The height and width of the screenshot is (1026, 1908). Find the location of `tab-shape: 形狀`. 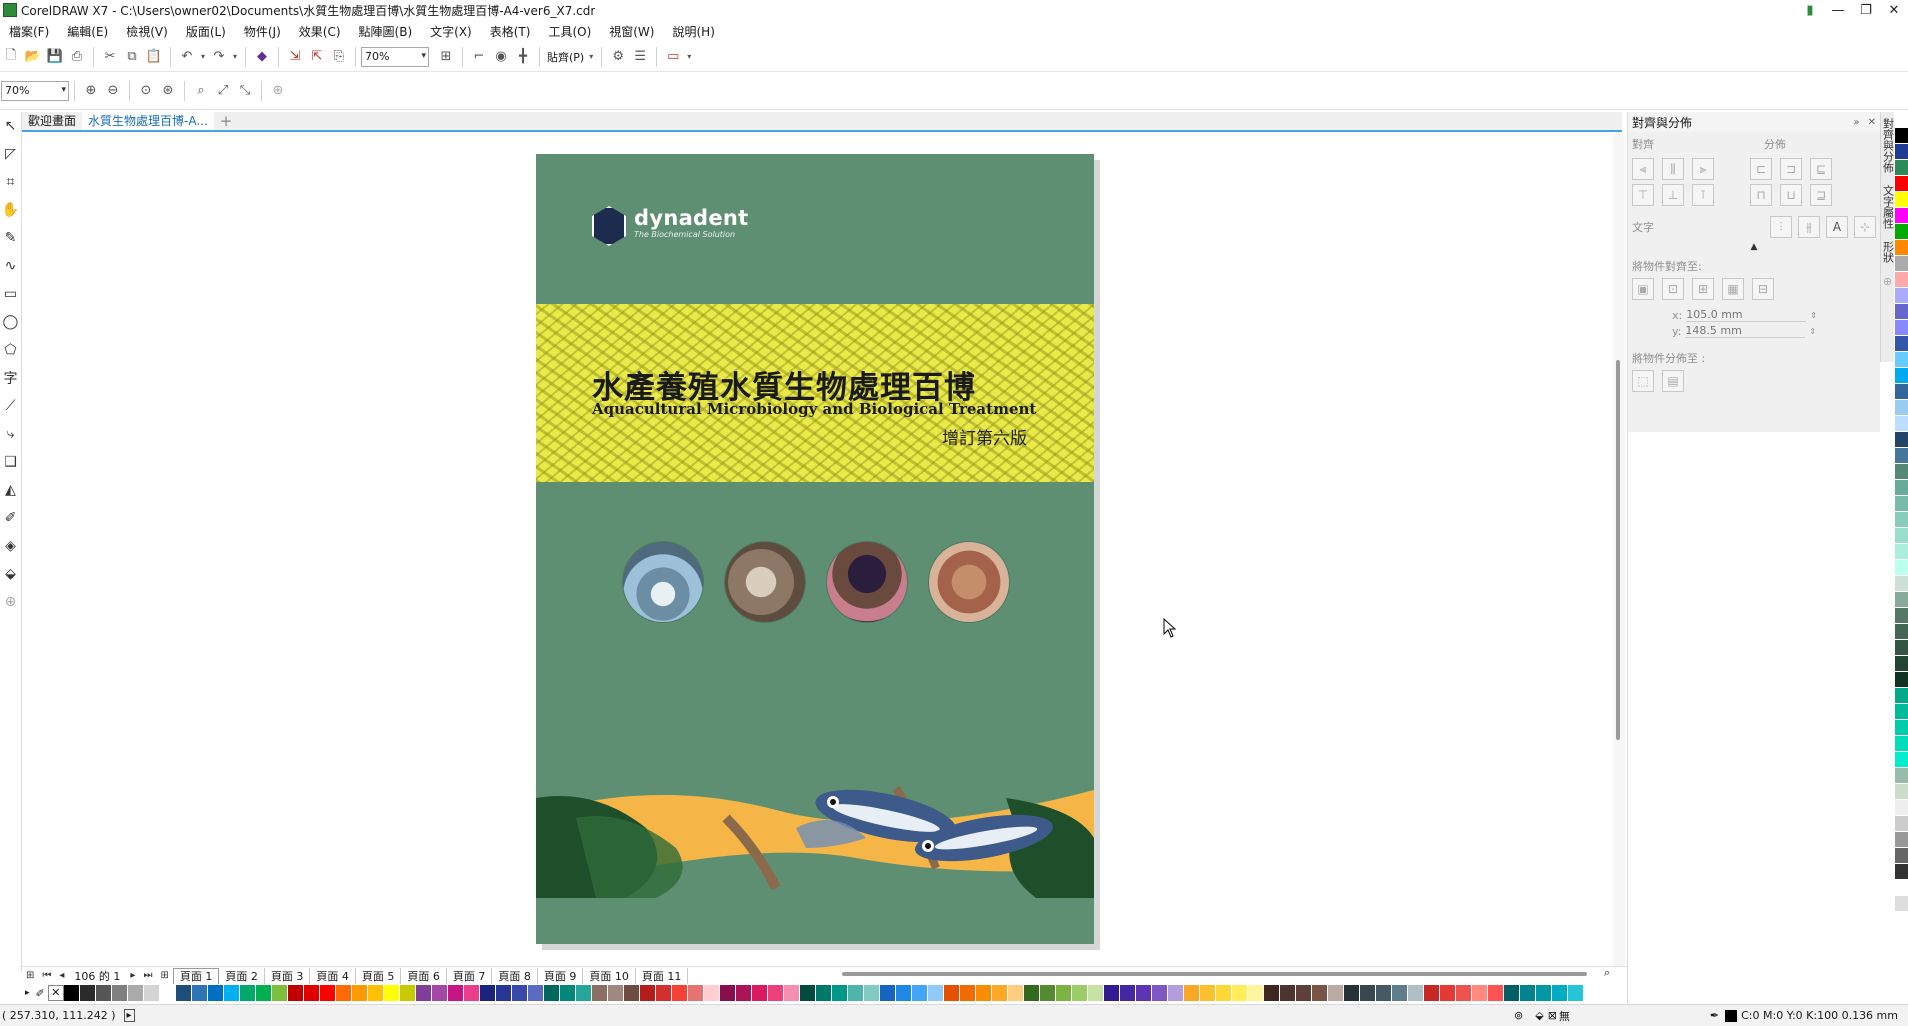

tab-shape: 形狀 is located at coordinates (1888, 252).